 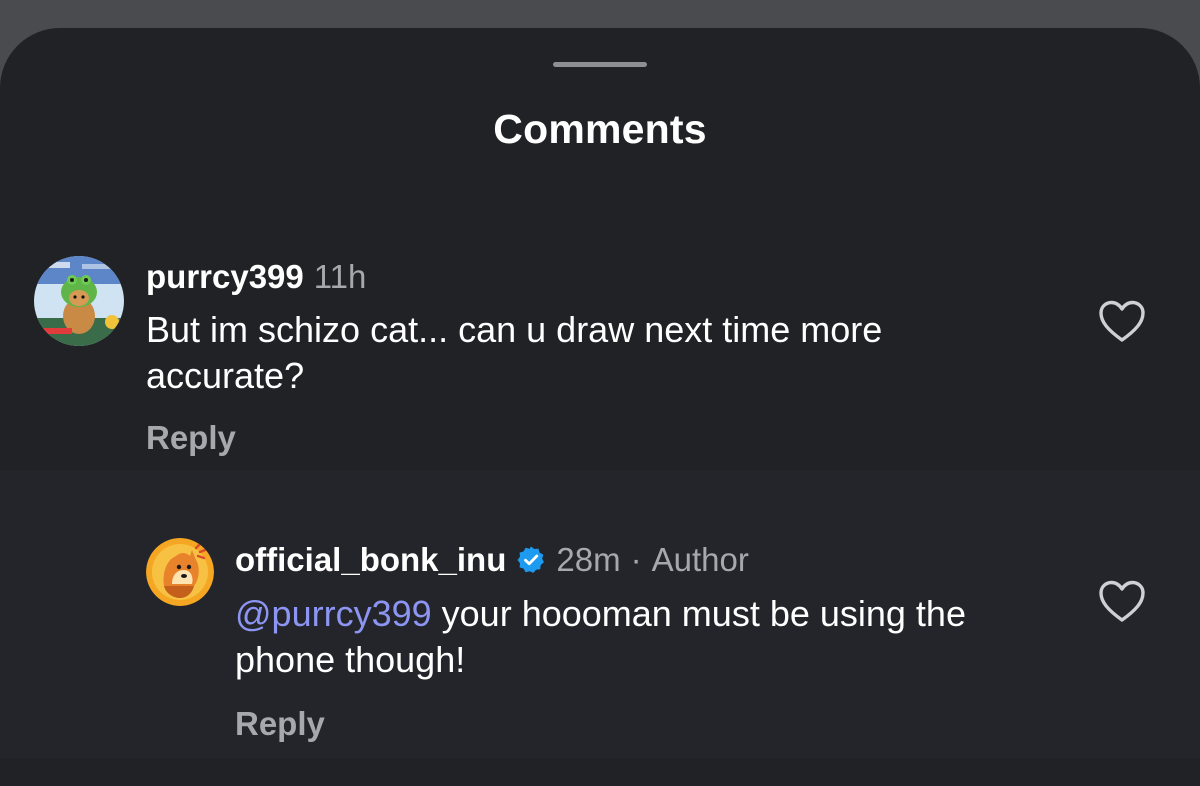 What do you see at coordinates (531, 560) in the screenshot?
I see `verified-badge-icon` at bounding box center [531, 560].